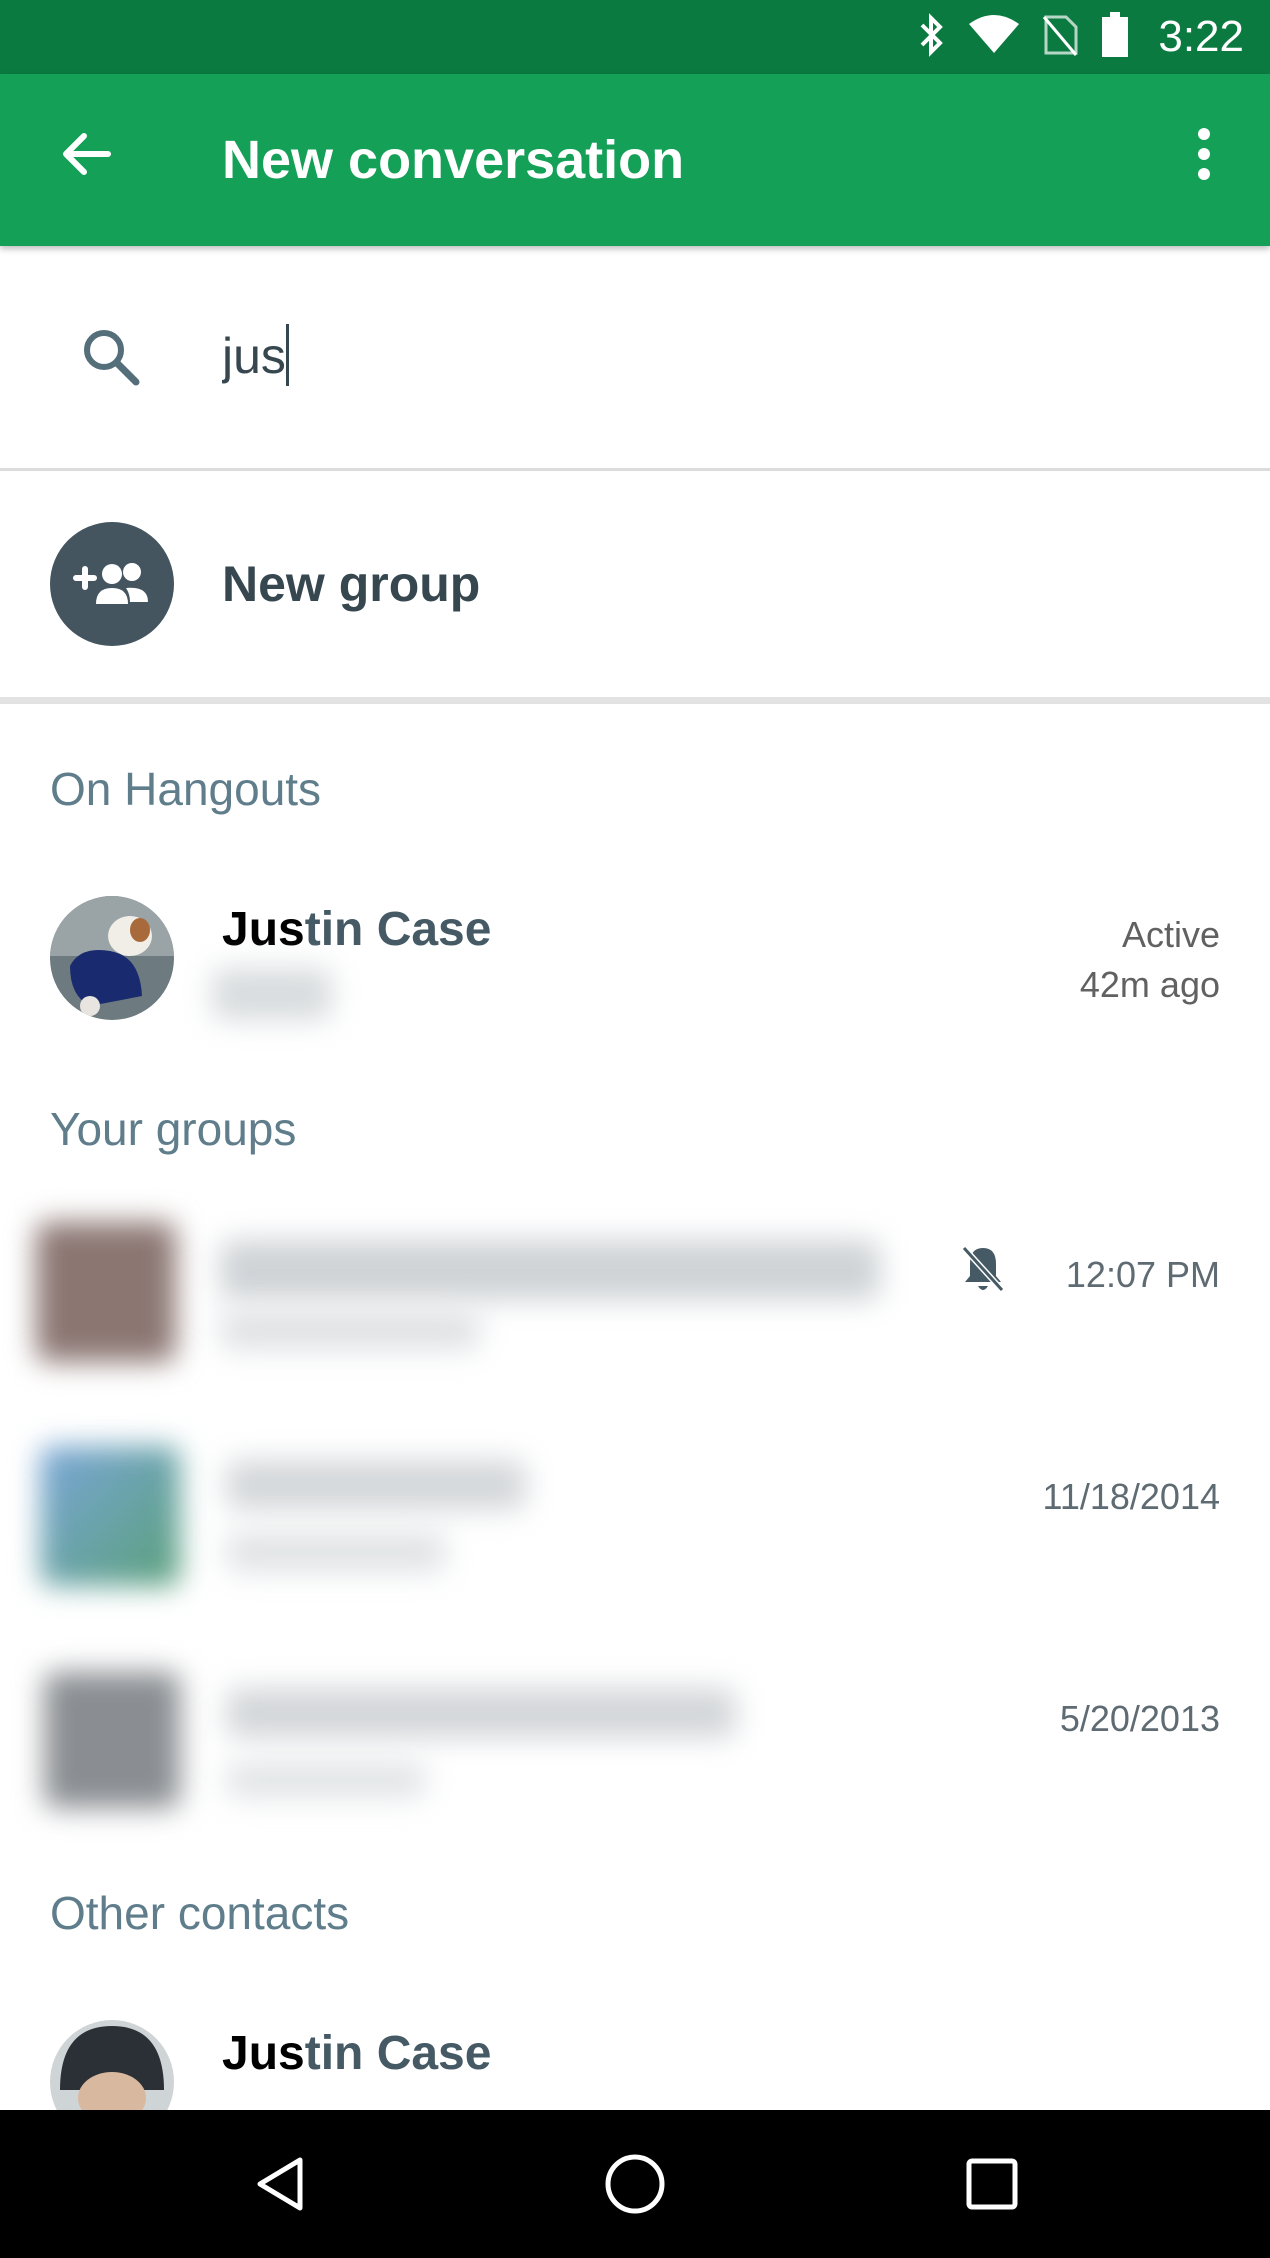  I want to click on new-group-avatar, so click(112, 584).